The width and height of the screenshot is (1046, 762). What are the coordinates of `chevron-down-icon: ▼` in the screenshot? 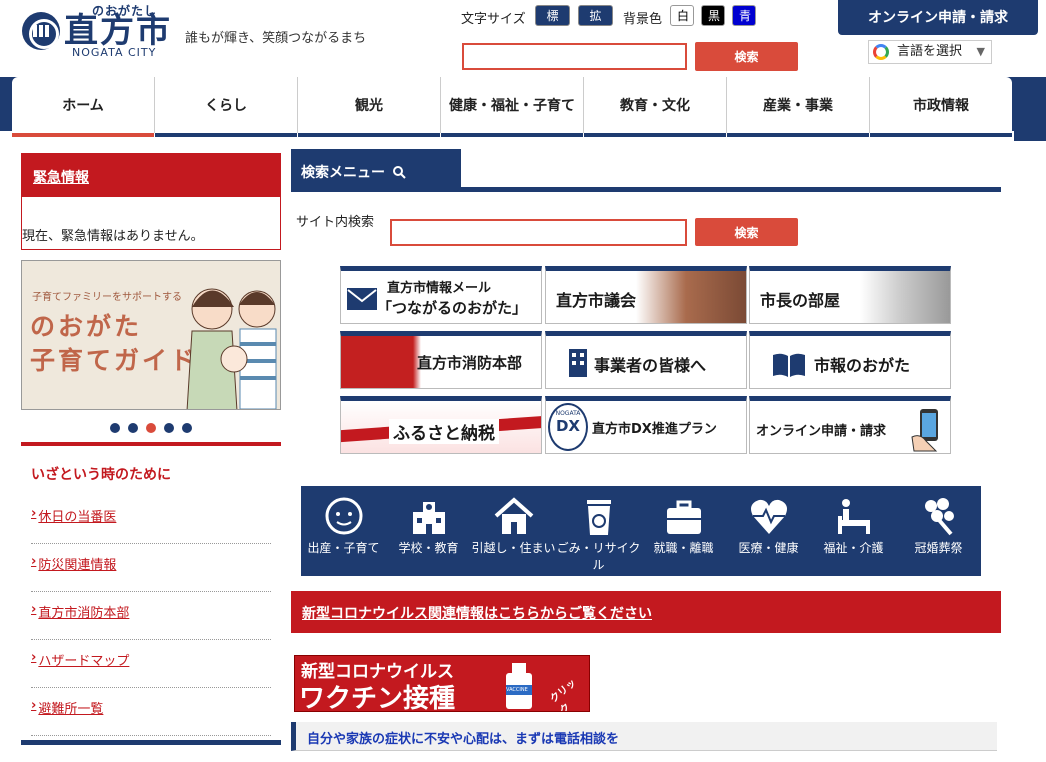 It's located at (980, 51).